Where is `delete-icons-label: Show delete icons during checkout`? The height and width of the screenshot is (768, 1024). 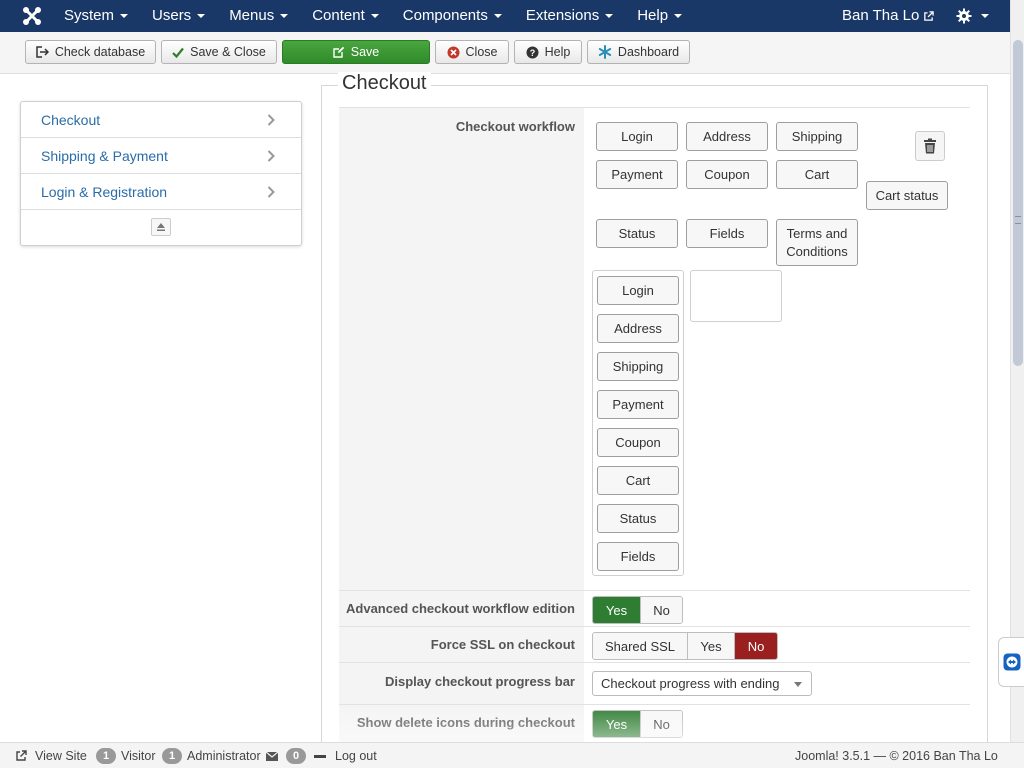
delete-icons-label: Show delete icons during checkout is located at coordinates (461, 725).